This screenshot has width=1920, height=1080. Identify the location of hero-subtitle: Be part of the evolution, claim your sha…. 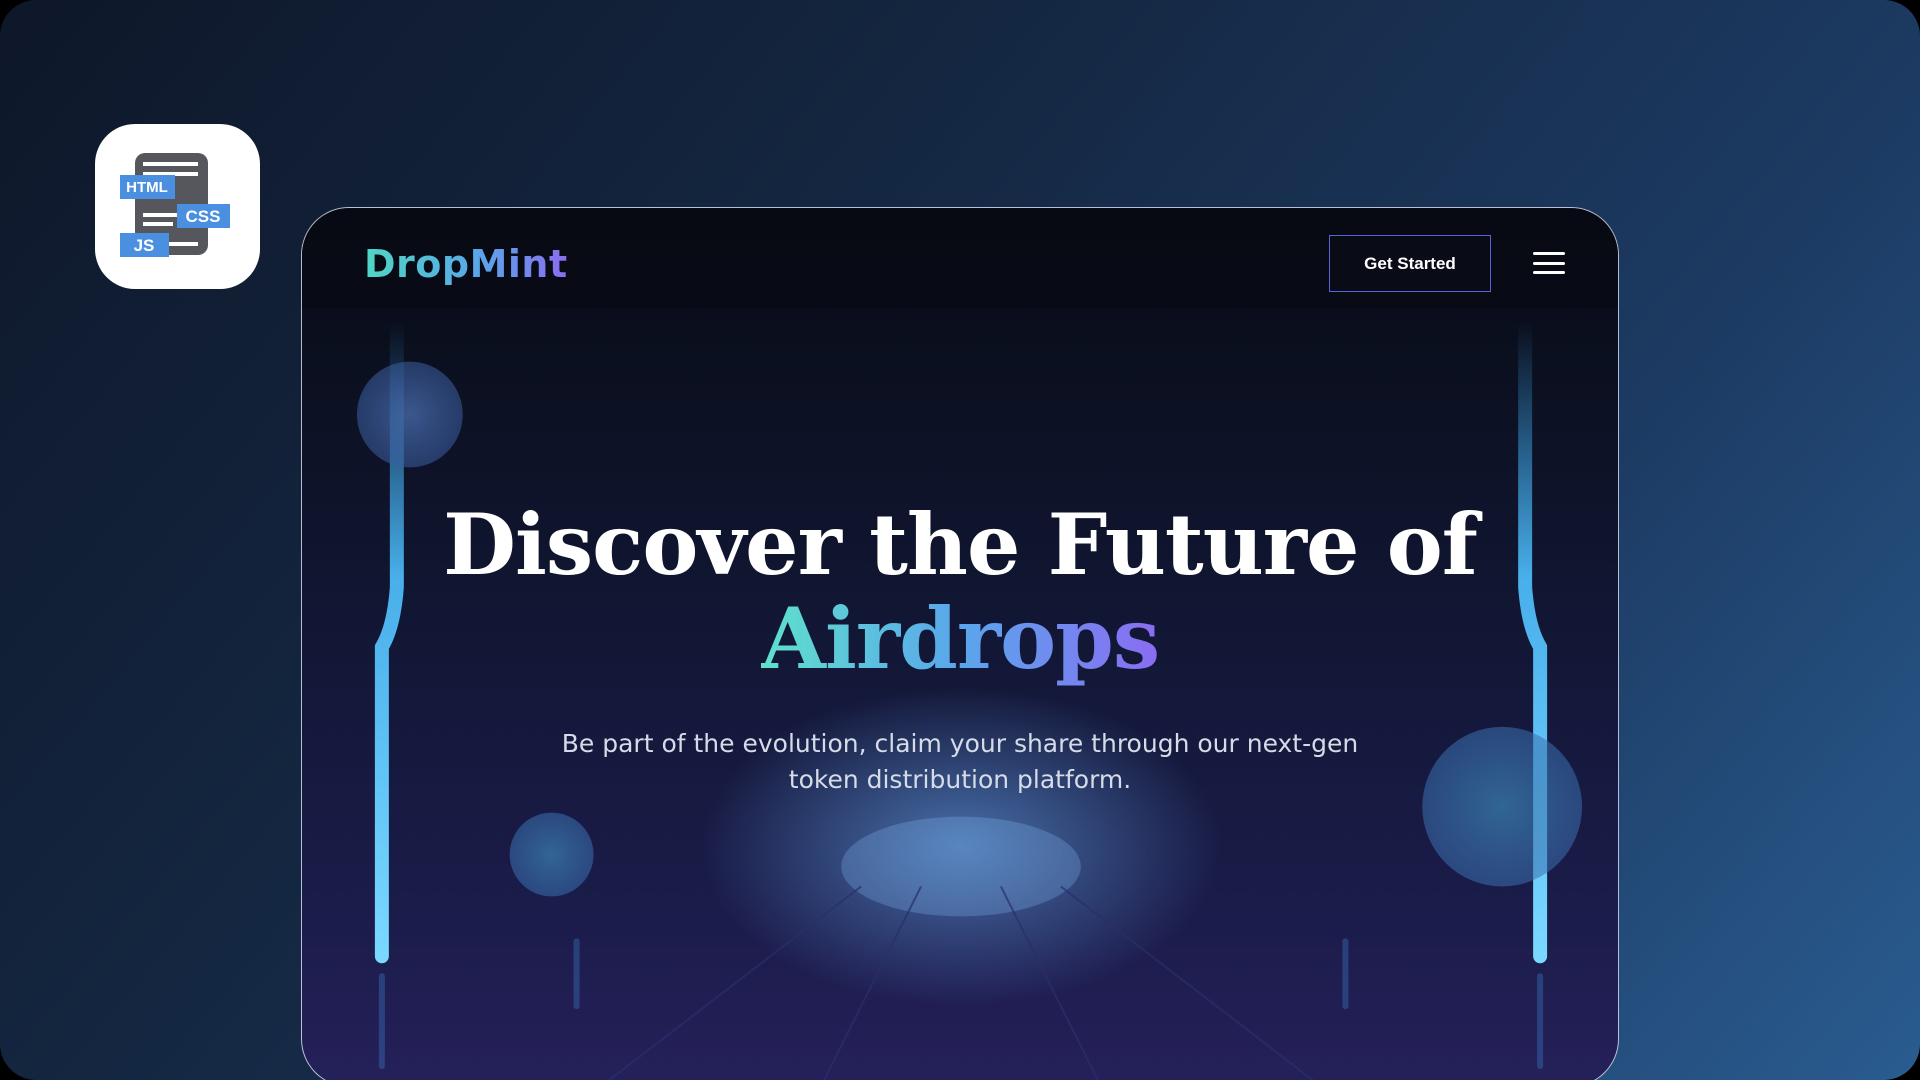
(960, 761).